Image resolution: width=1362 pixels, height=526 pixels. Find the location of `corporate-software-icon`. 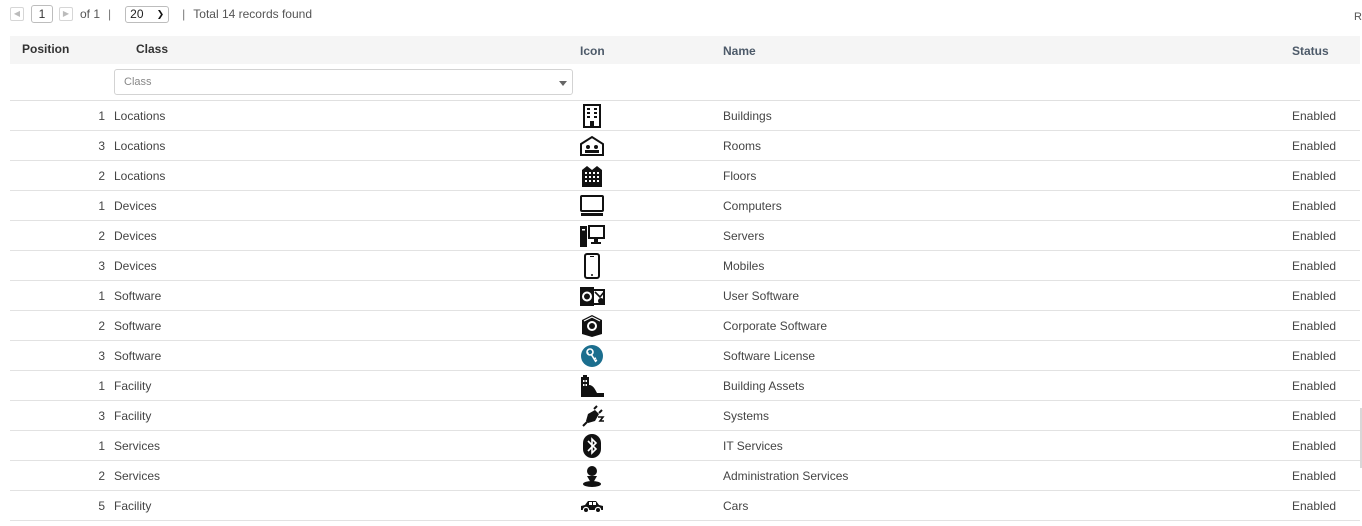

corporate-software-icon is located at coordinates (592, 325).